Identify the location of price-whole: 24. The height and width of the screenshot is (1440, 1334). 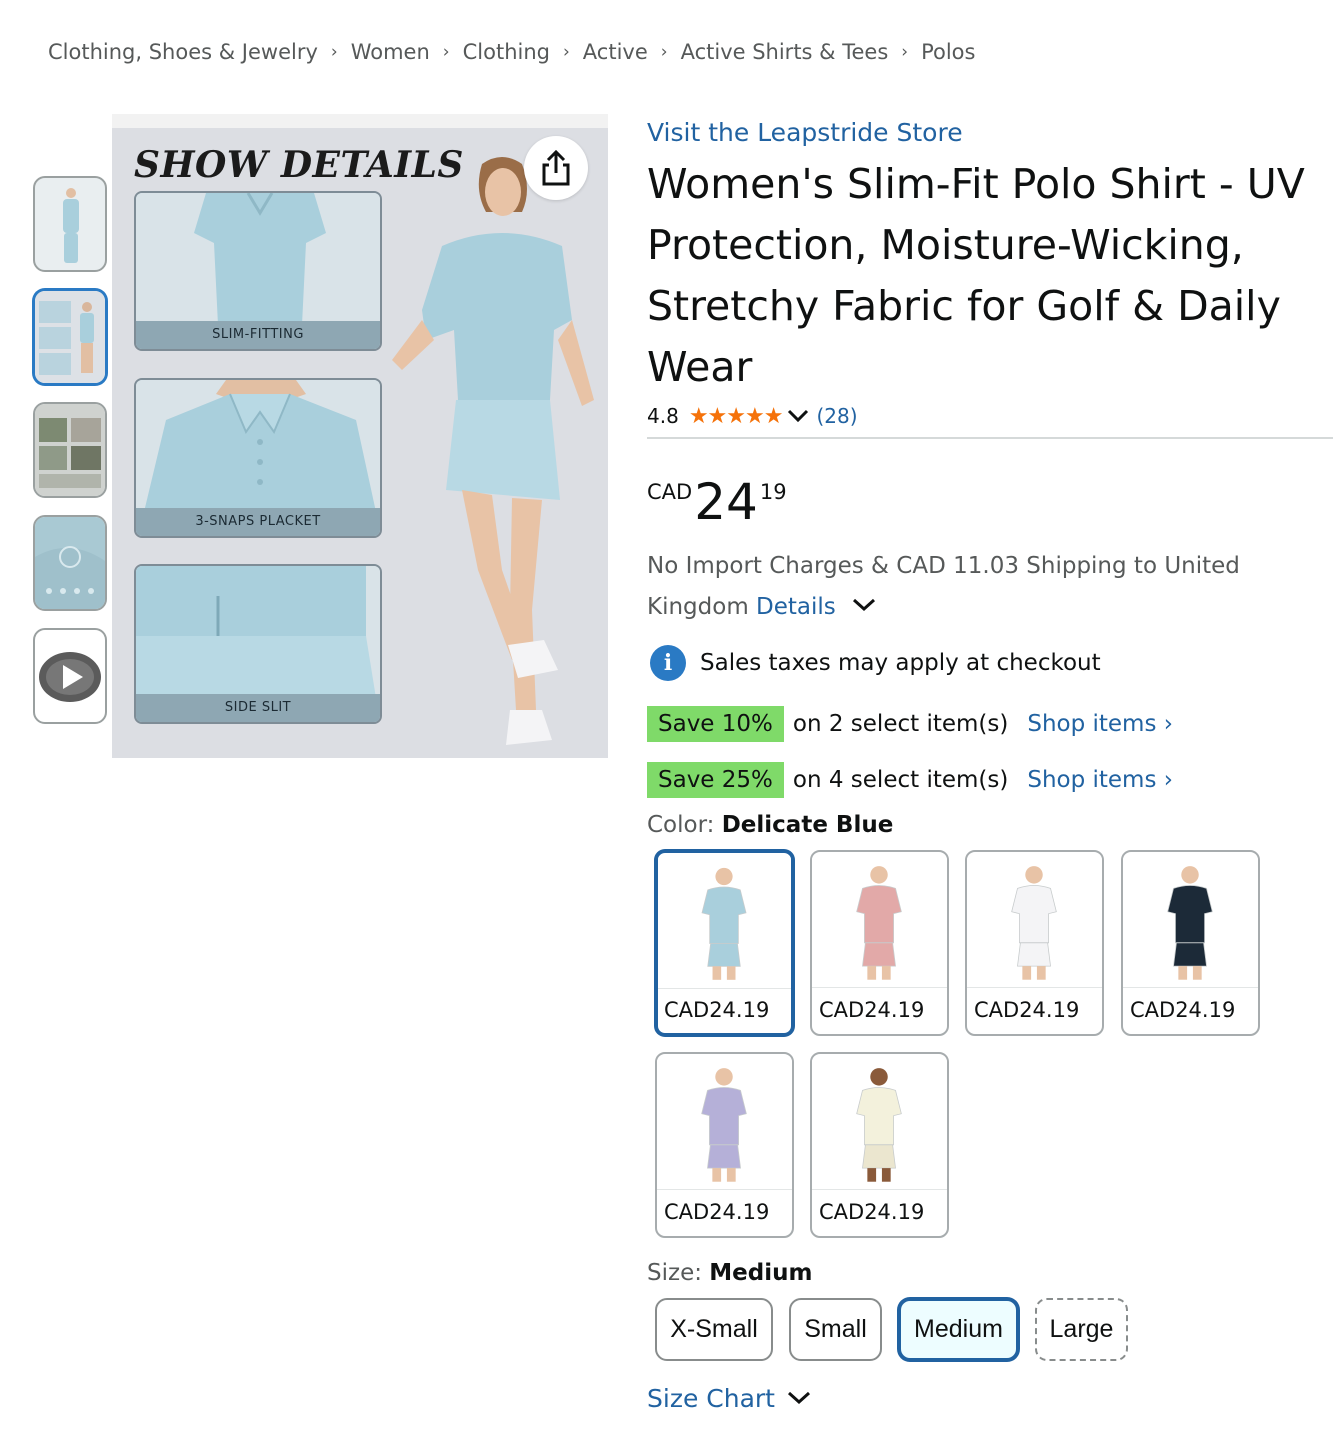
(726, 502).